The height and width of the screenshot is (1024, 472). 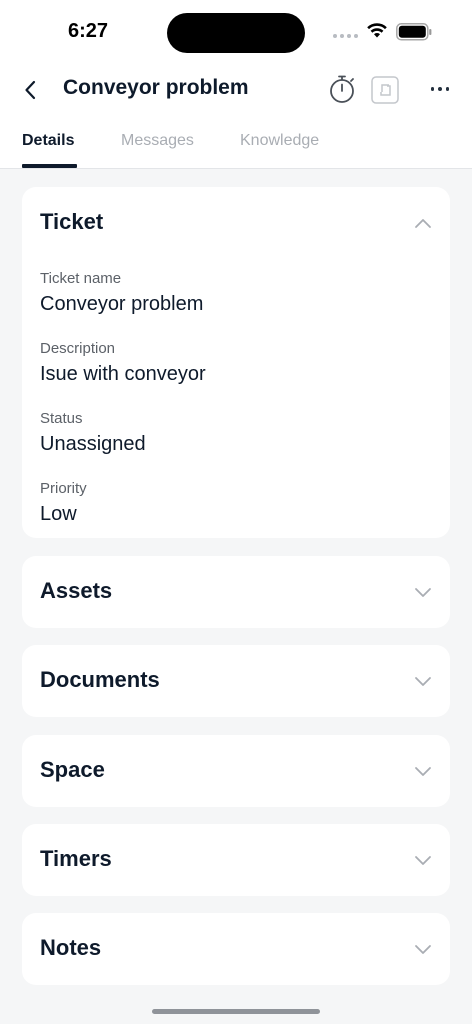 I want to click on tab-bar: Details Messages Knowledge, so click(x=236, y=143).